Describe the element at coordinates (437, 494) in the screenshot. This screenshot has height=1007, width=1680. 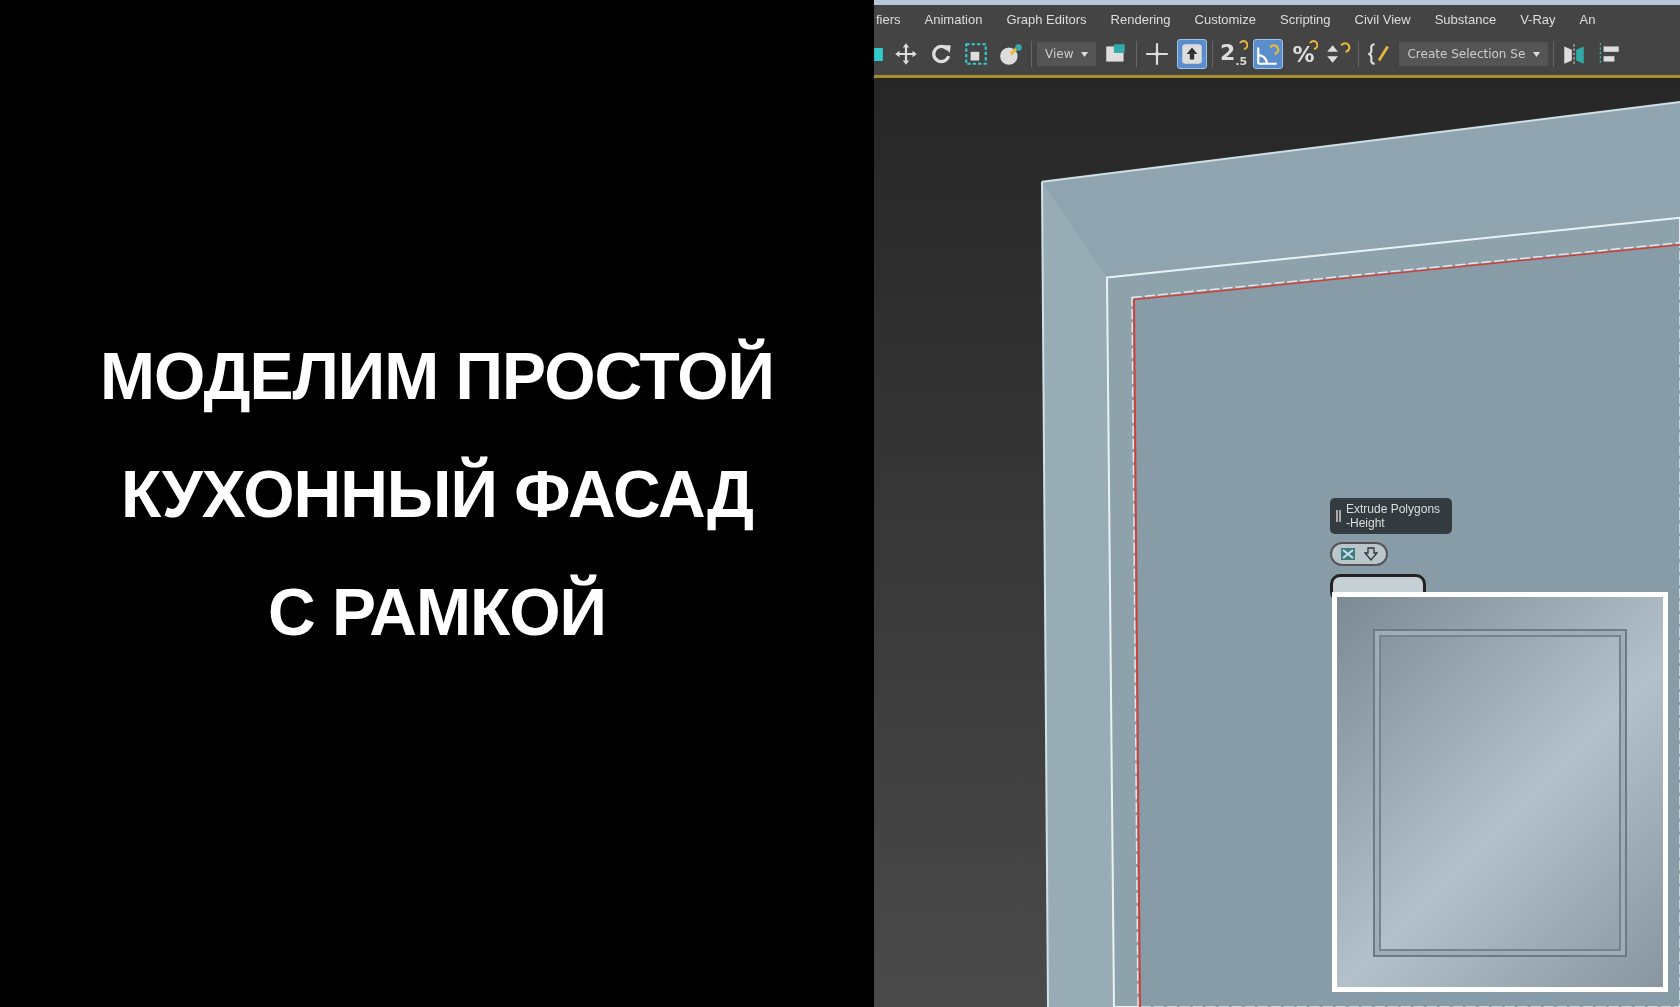
I see `title-text: КУХОННЫЙ ФАСАД` at that location.